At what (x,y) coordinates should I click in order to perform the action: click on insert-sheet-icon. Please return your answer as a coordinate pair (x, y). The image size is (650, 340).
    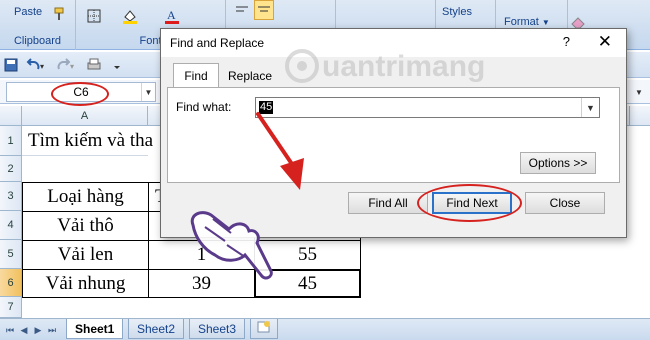
    Looking at the image, I should click on (264, 328).